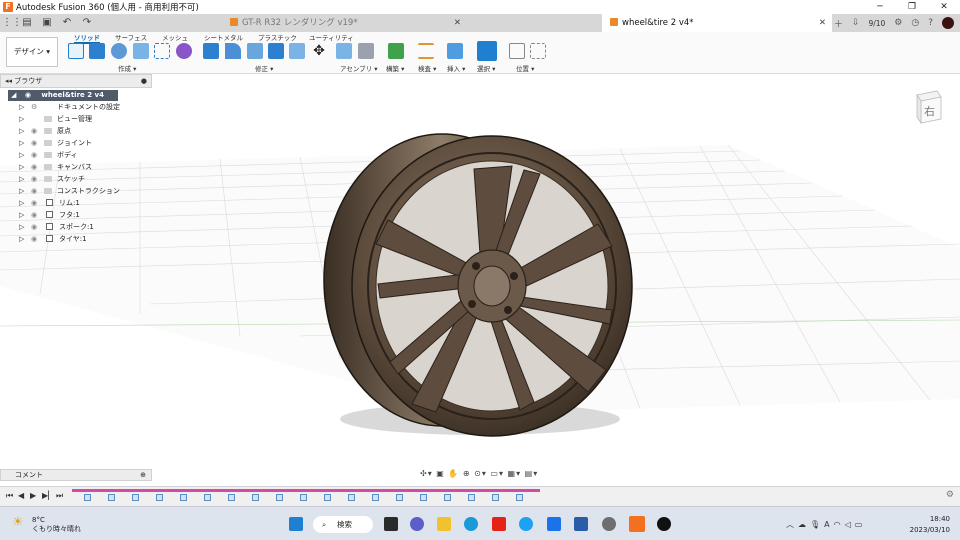 The image size is (960, 540). I want to click on youtube-icon, so click(499, 524).